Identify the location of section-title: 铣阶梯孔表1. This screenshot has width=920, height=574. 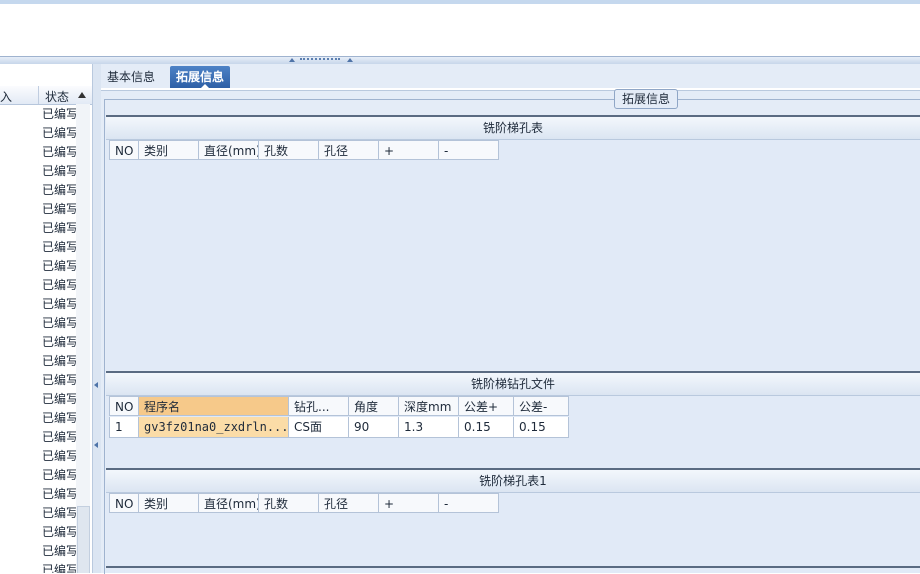
(513, 480).